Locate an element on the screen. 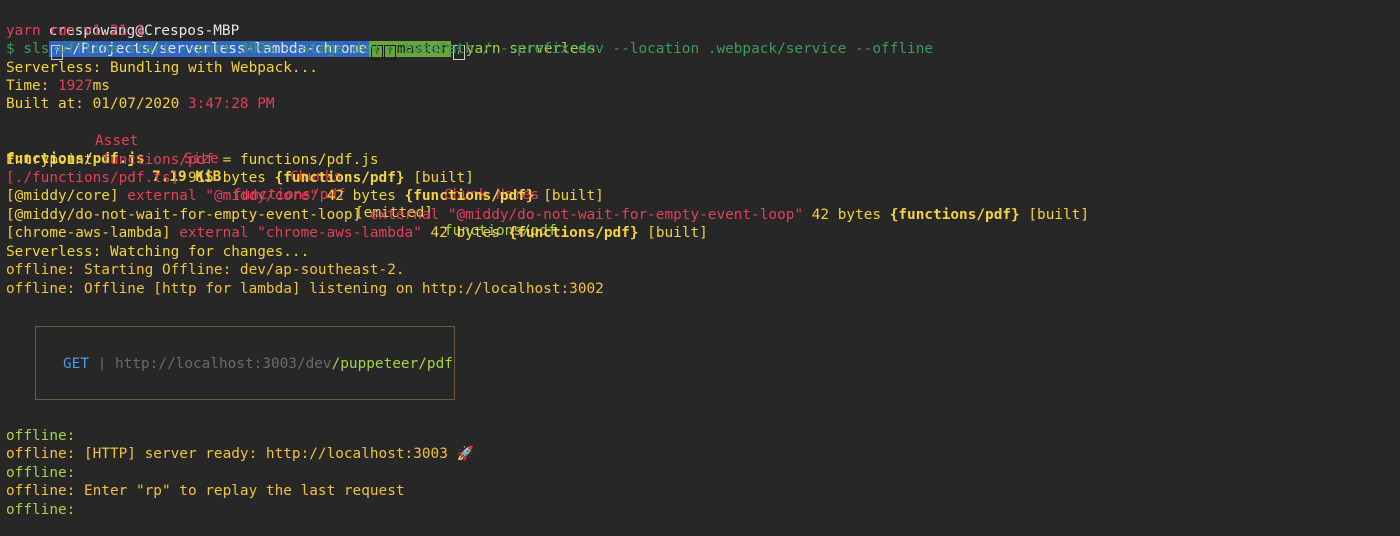 The width and height of the screenshot is (1400, 536). entrypoint-name: functions/pdf is located at coordinates (157, 160).